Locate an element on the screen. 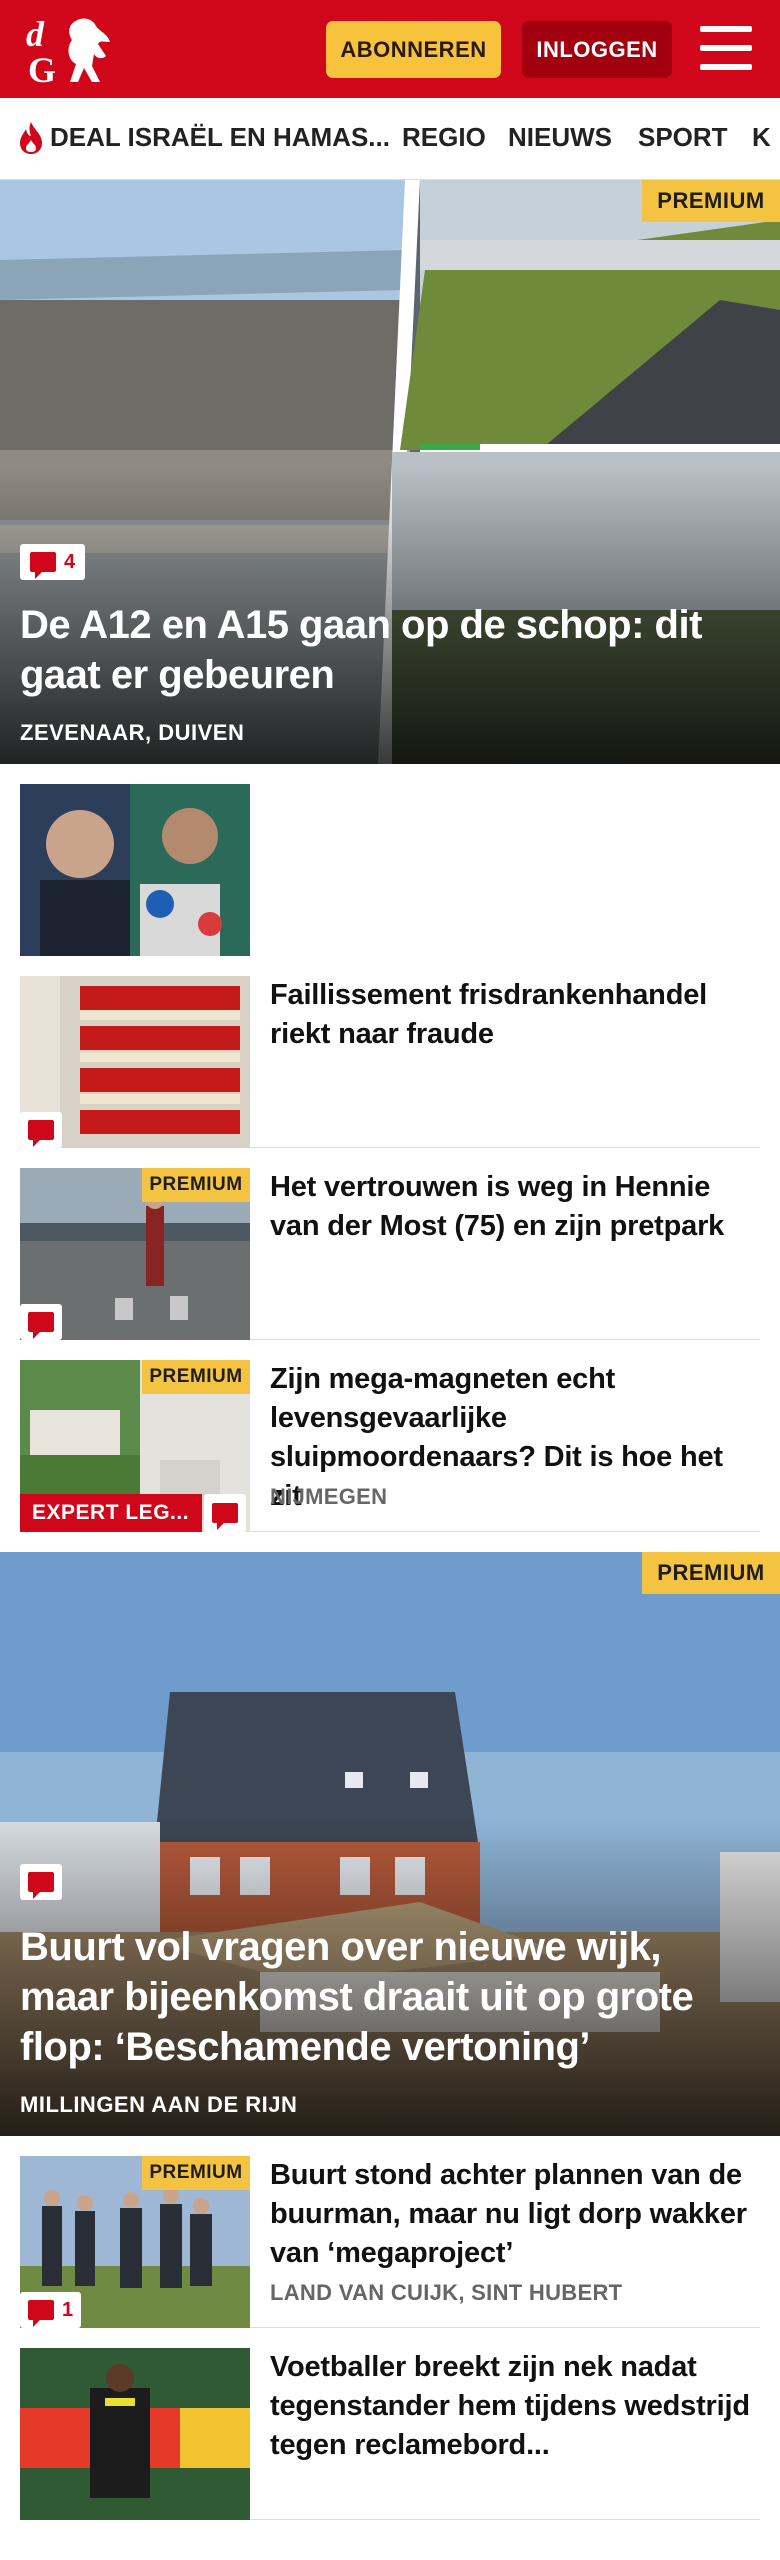 The image size is (780, 2560). menu-icon is located at coordinates (726, 48).